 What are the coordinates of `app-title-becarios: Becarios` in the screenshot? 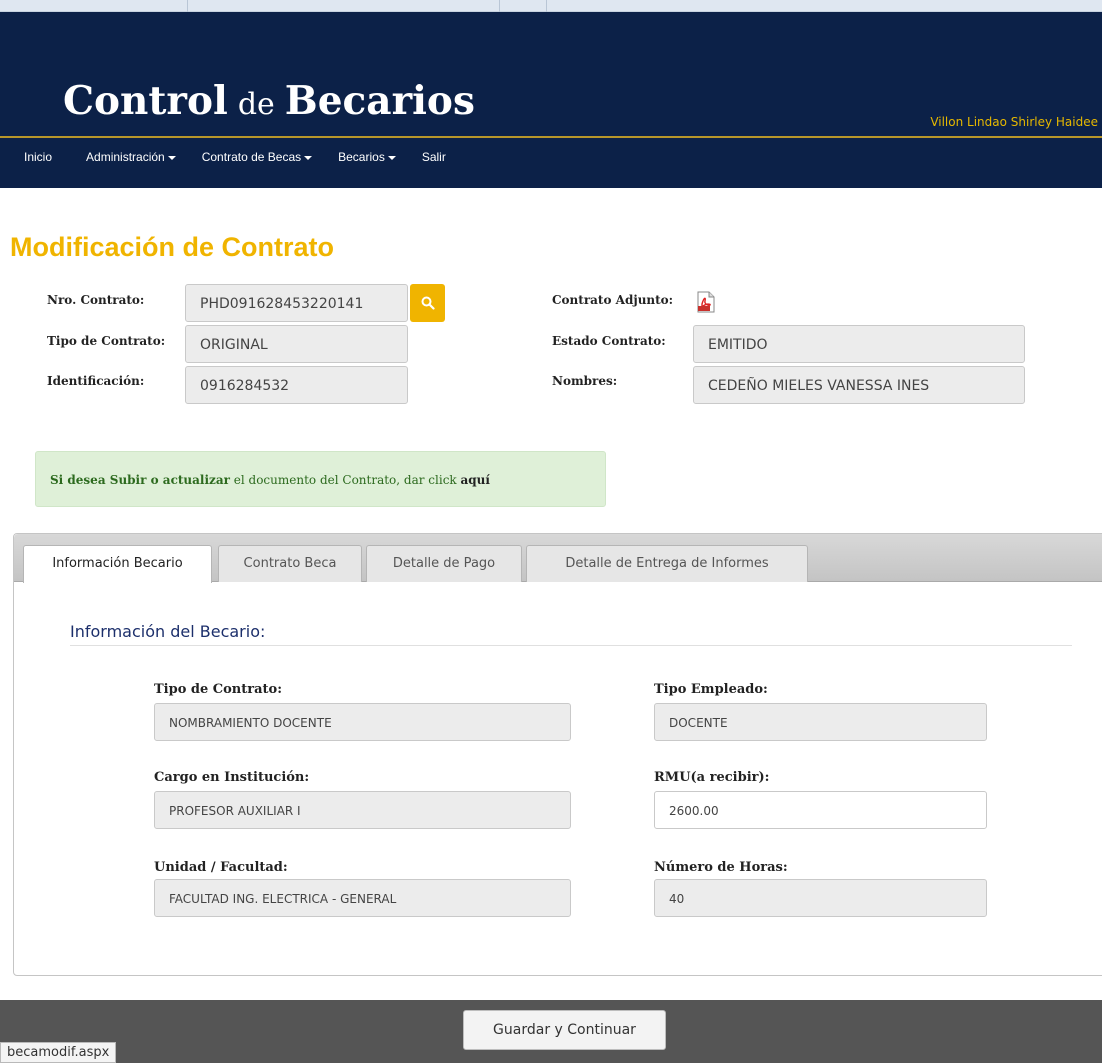 It's located at (379, 101).